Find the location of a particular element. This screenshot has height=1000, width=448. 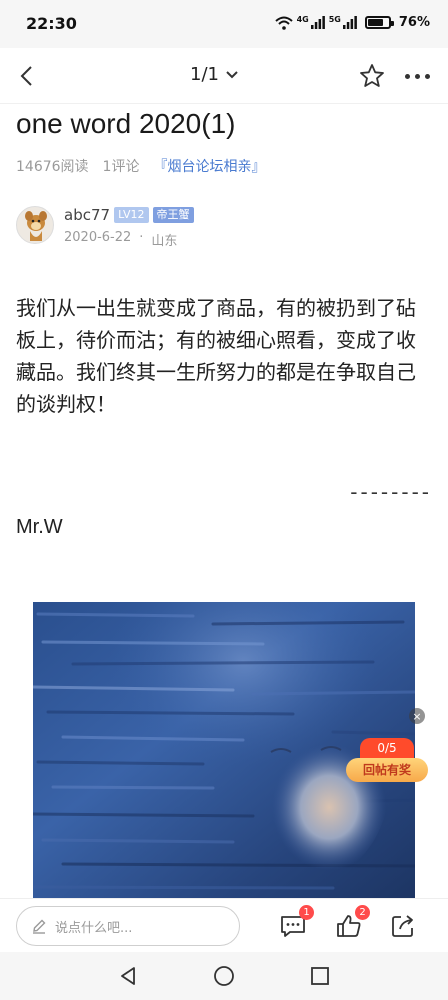

system-home-button is located at coordinates (224, 976).